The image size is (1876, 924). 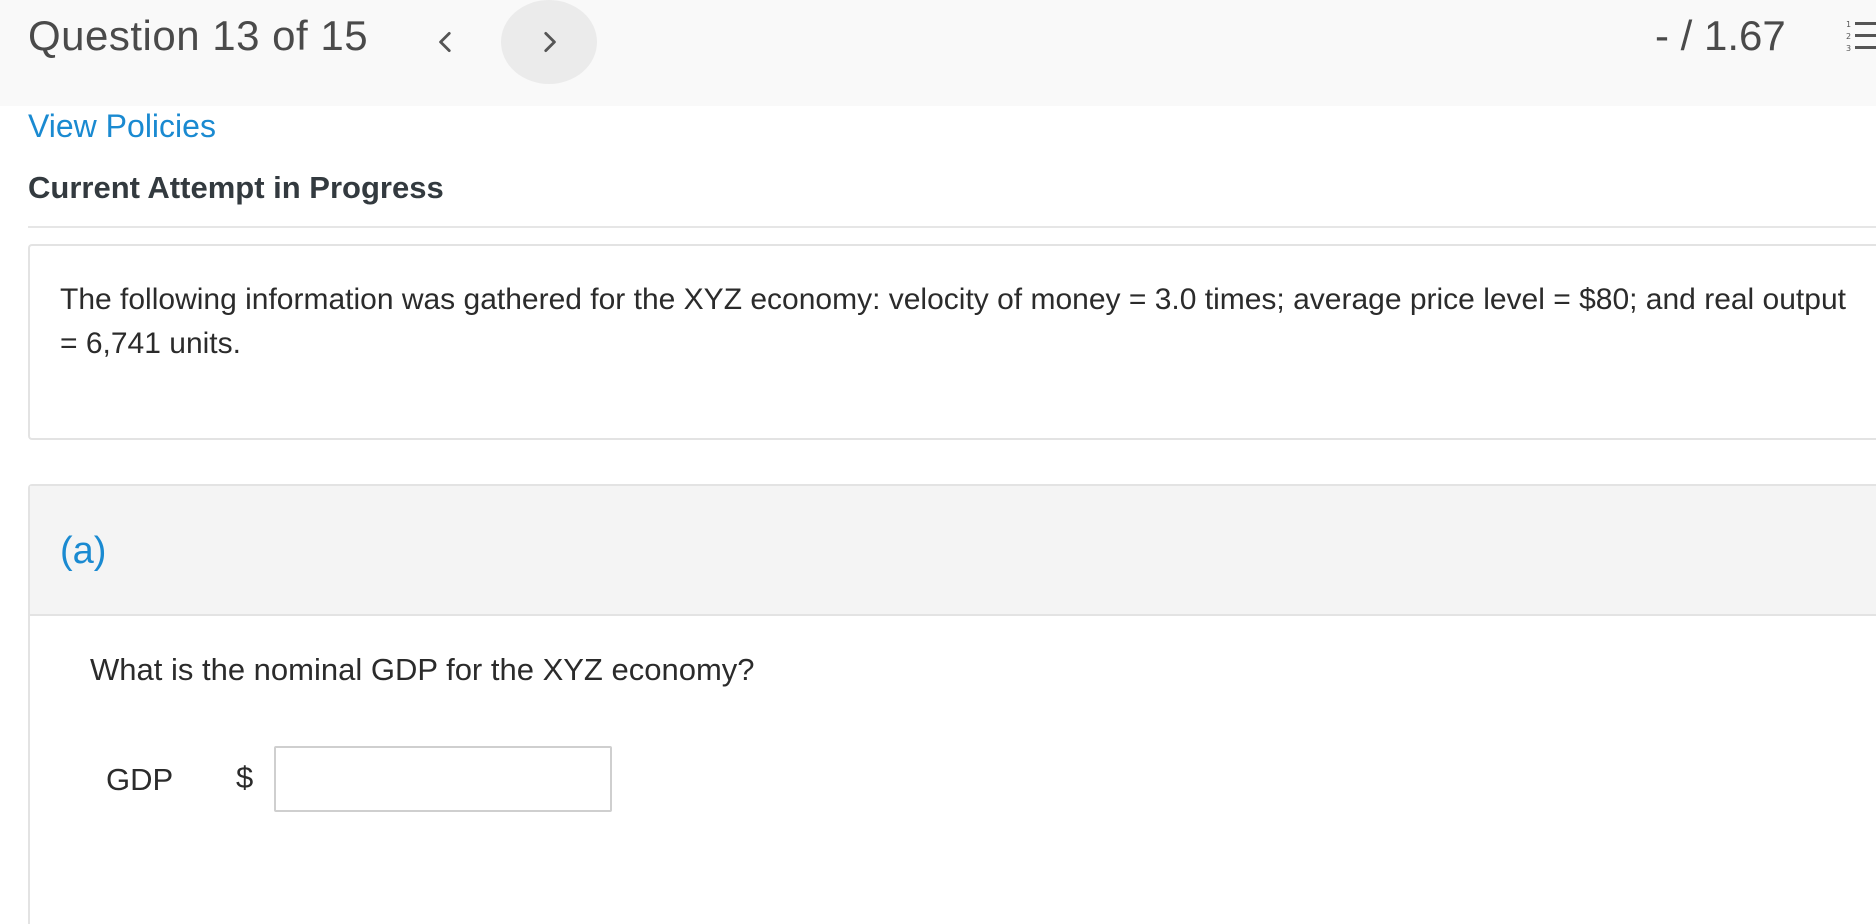 What do you see at coordinates (1860, 37) in the screenshot?
I see `numbered-list-icon: 1 2 3` at bounding box center [1860, 37].